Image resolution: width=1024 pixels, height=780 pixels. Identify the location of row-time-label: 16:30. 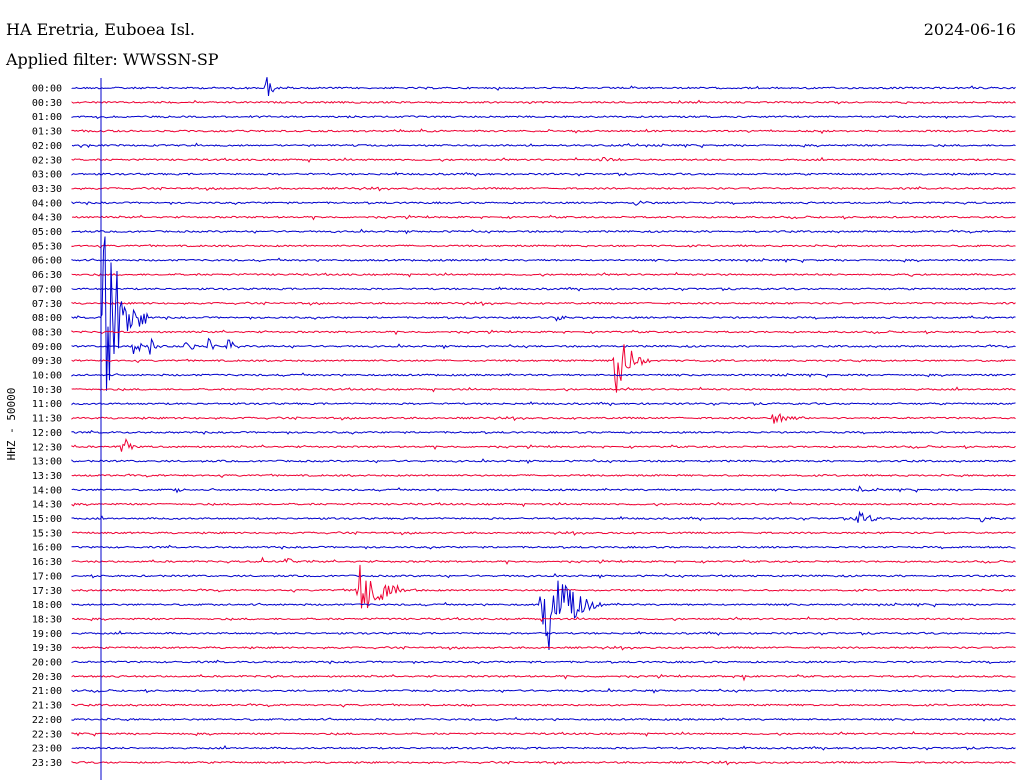
(47, 562).